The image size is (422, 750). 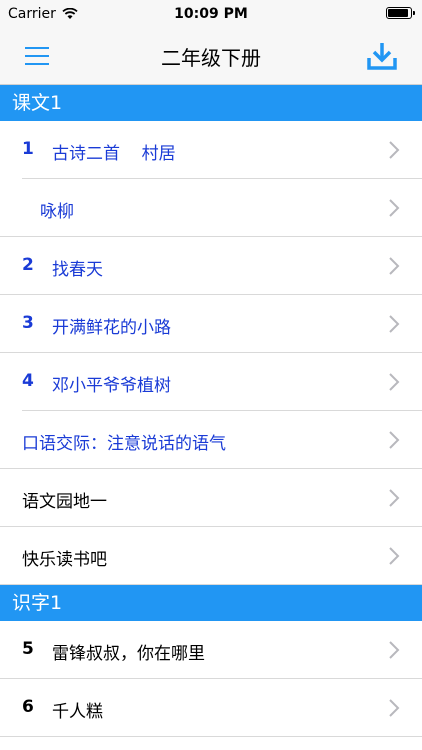 What do you see at coordinates (211, 103) in the screenshot?
I see `section-header: 课文1` at bounding box center [211, 103].